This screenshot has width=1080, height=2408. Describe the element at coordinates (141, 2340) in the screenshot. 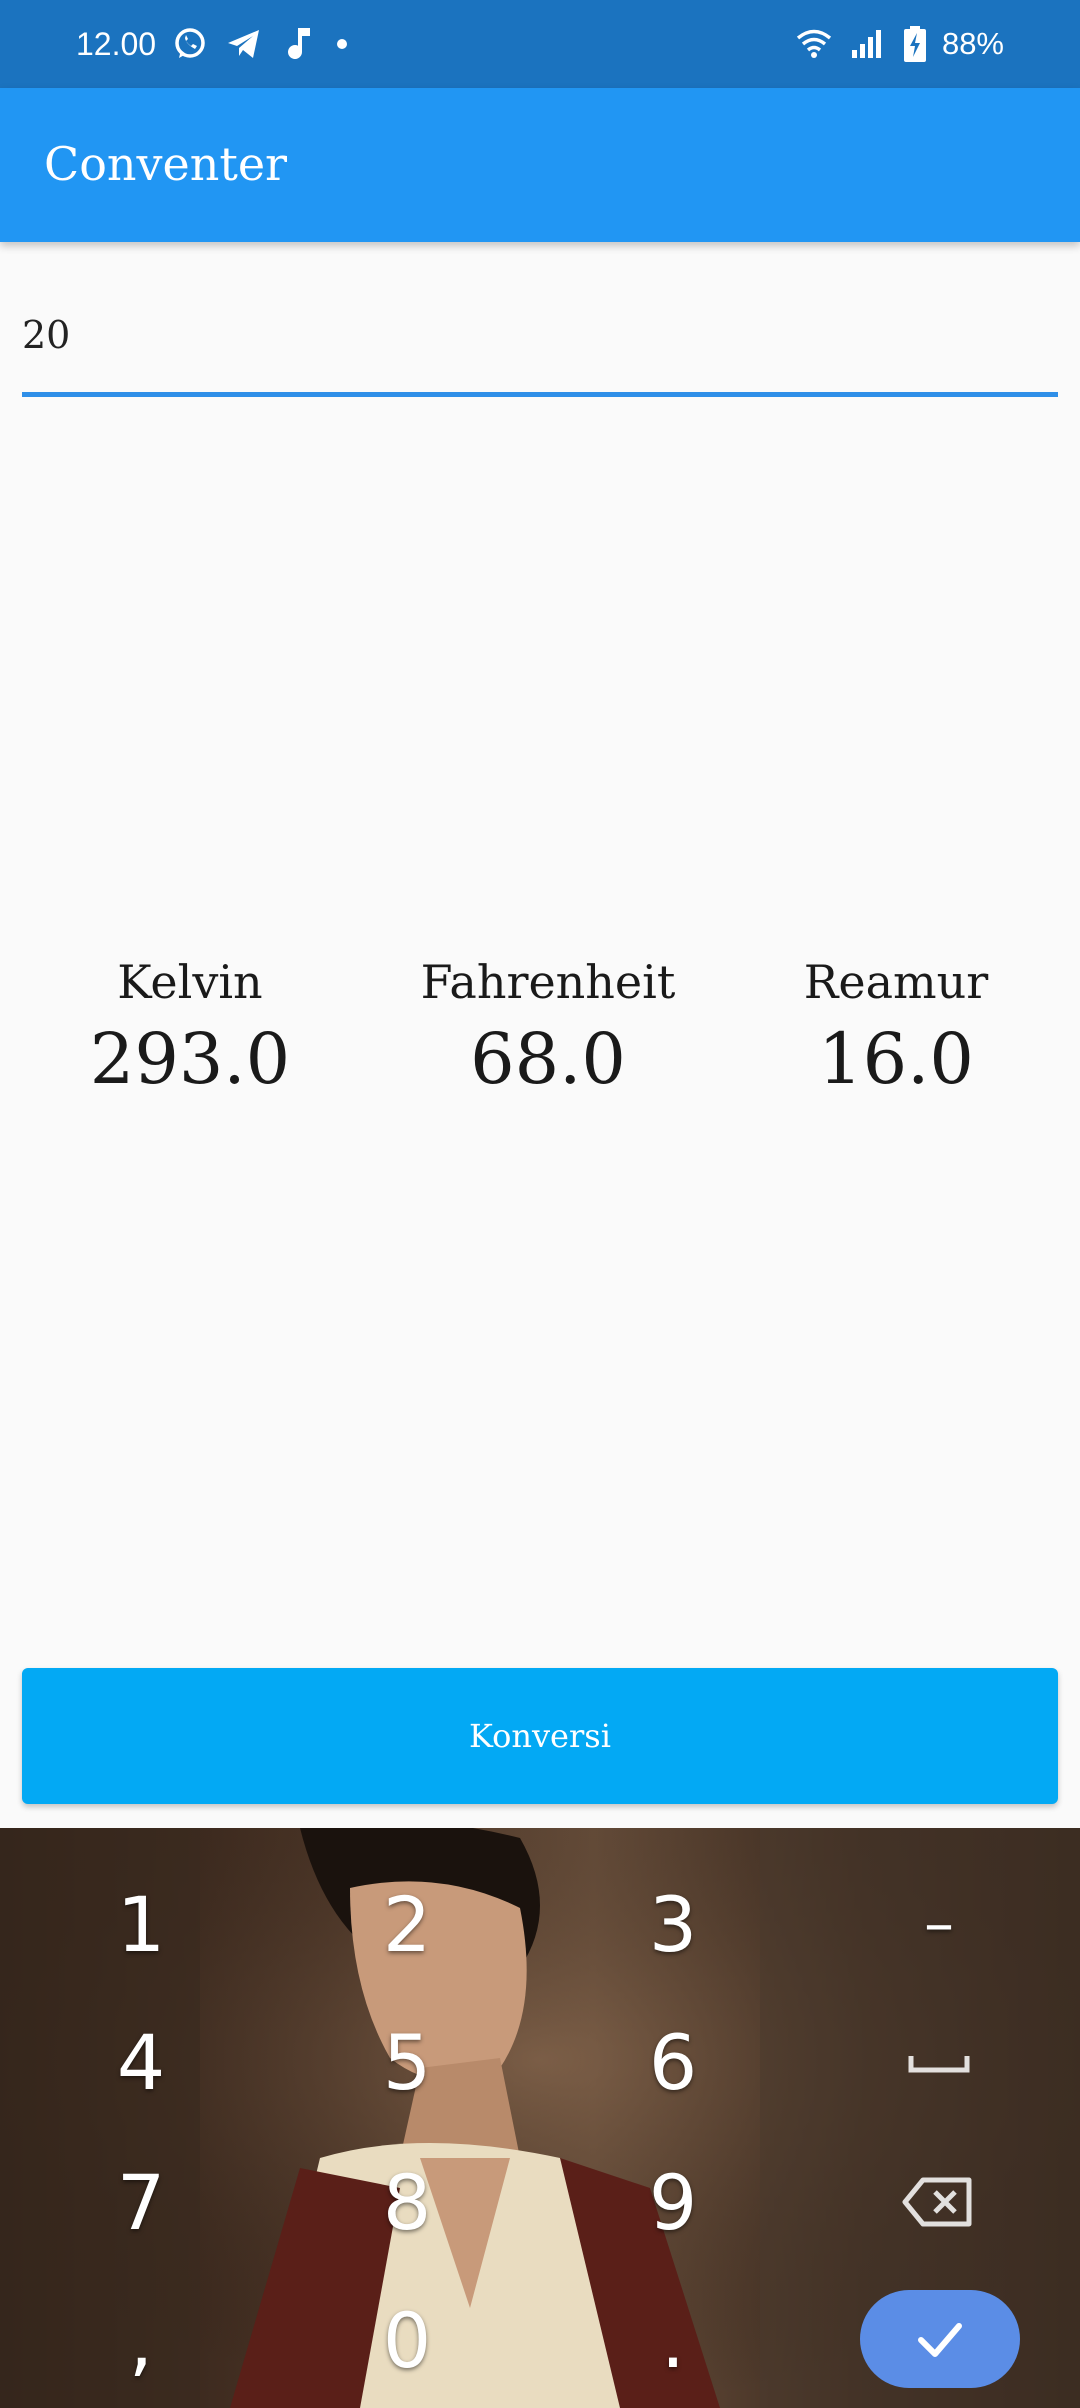

I see `key-comma: ,` at that location.